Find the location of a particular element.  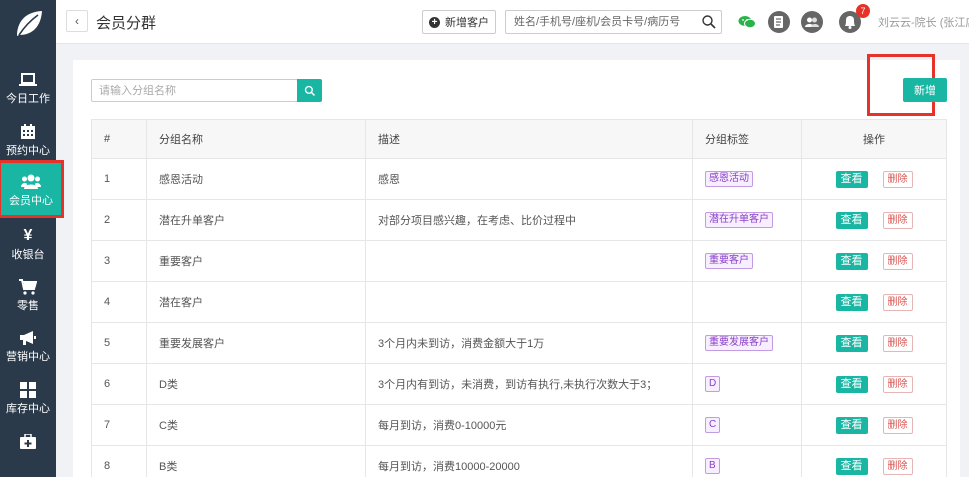

table-row: 1 感恩活动 感恩 感恩活动 查看 删除 is located at coordinates (519, 179).